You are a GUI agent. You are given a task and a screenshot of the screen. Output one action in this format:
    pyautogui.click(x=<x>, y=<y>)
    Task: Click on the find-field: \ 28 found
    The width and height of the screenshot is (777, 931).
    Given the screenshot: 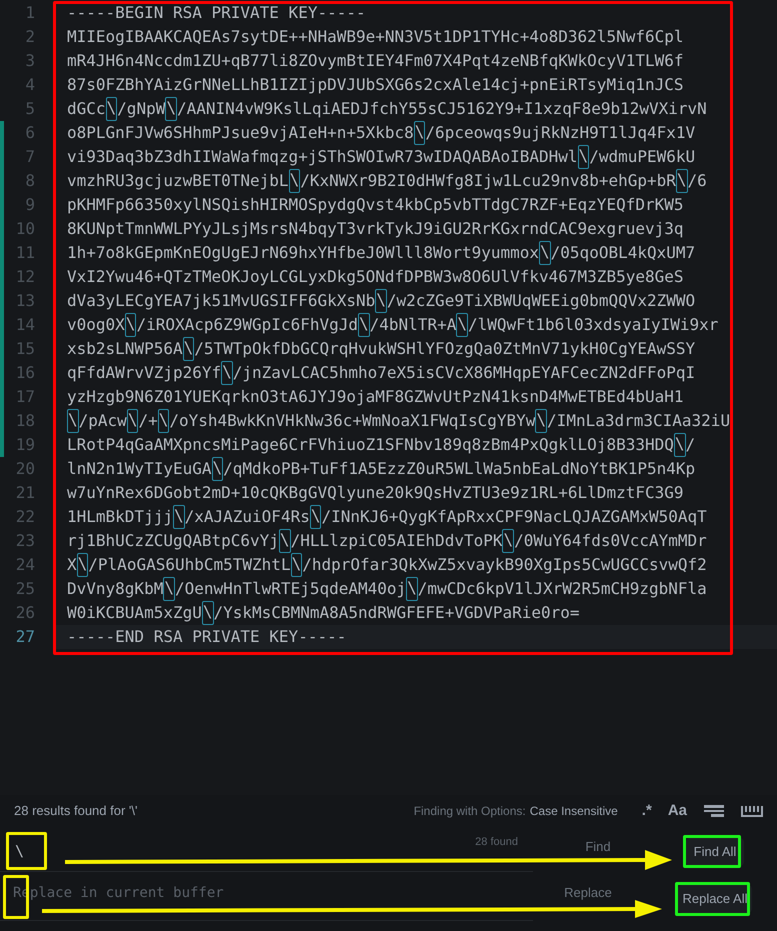 What is the action you would take?
    pyautogui.click(x=266, y=852)
    